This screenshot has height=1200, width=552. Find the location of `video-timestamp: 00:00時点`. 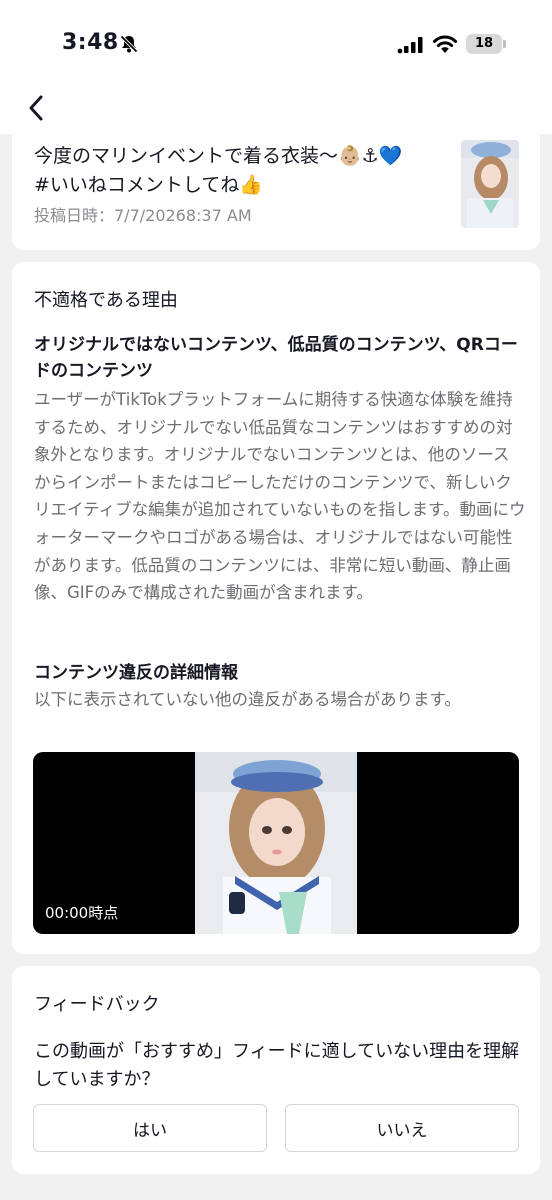

video-timestamp: 00:00時点 is located at coordinates (82, 913).